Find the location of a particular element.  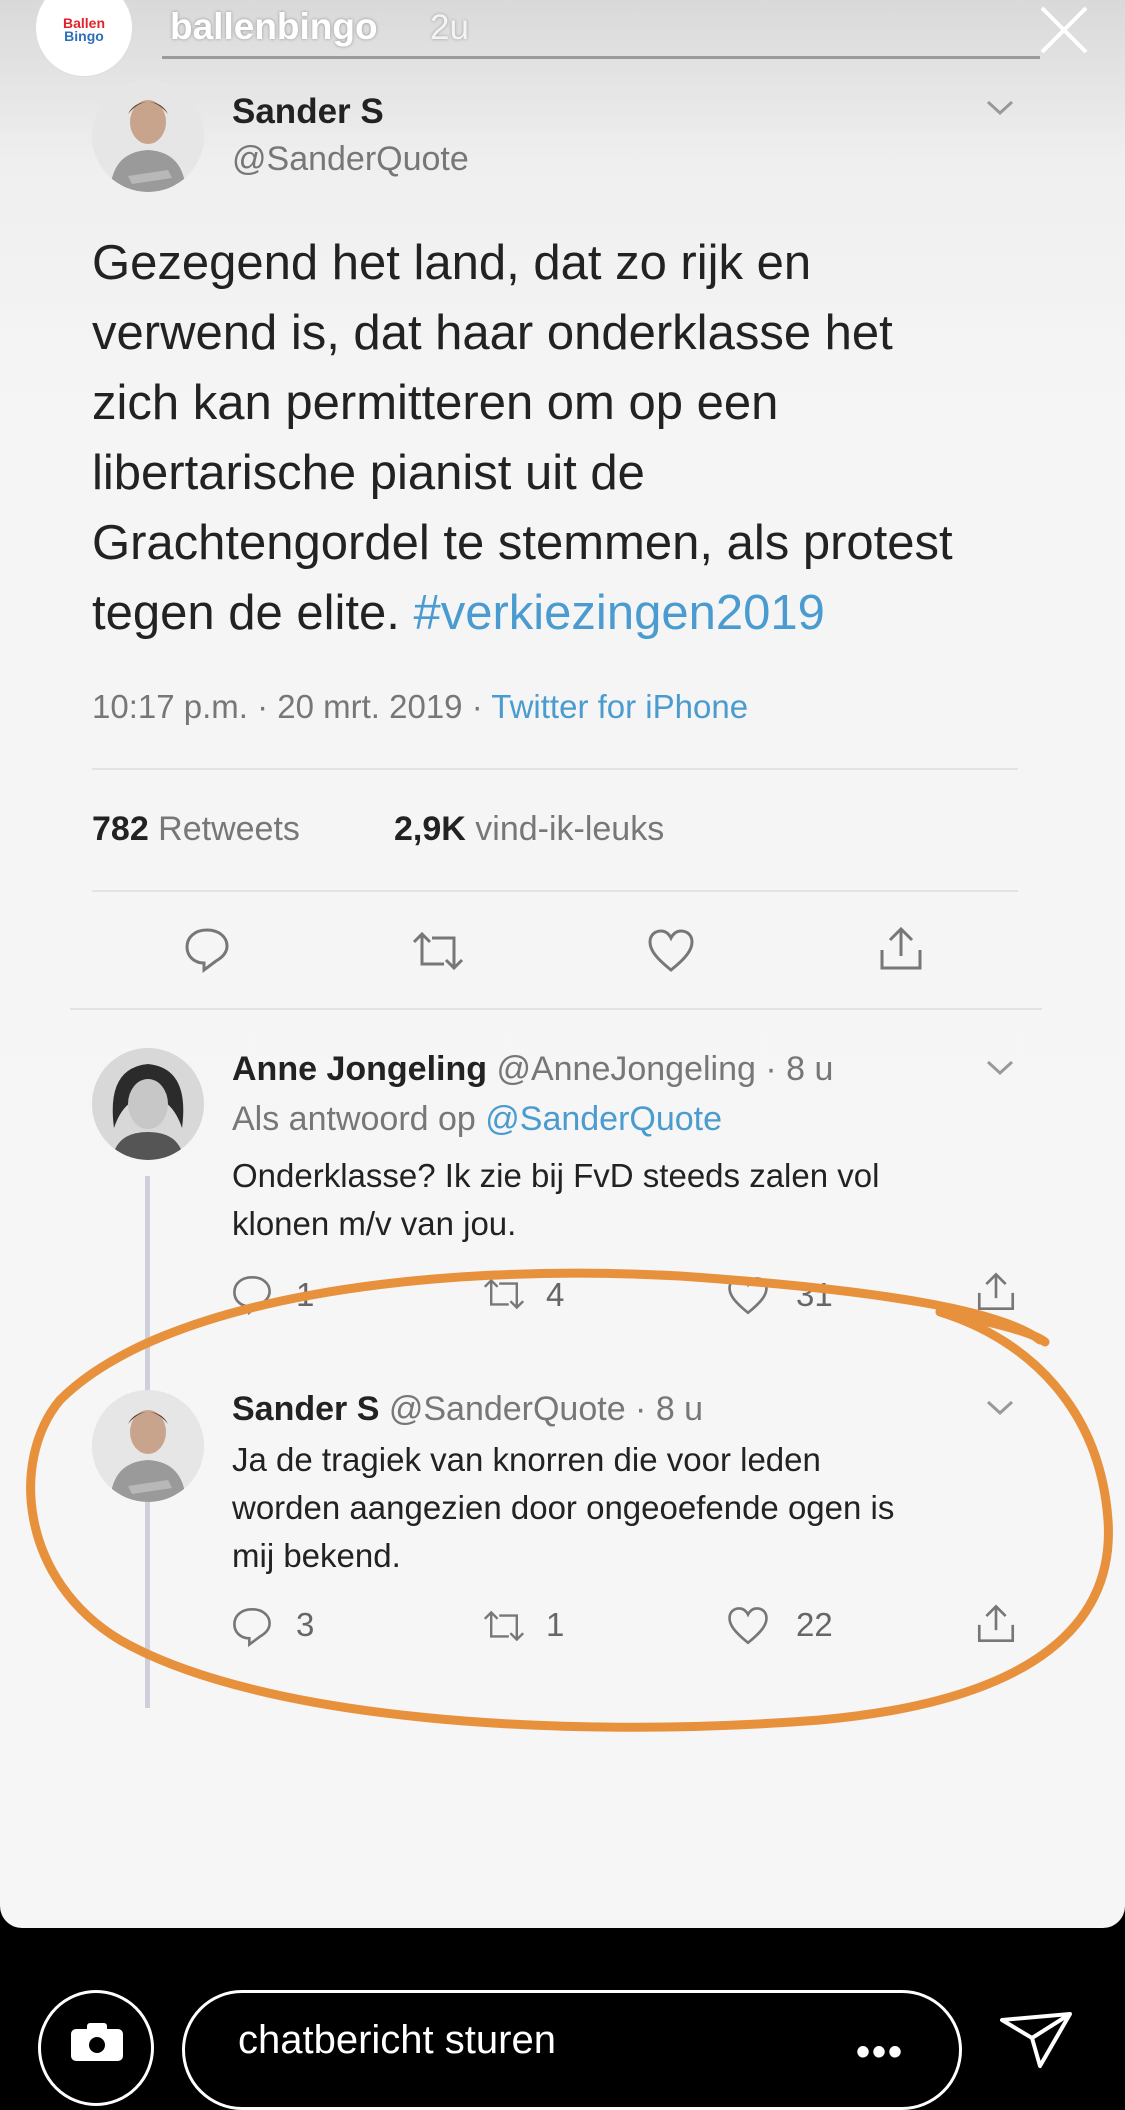

camera-button is located at coordinates (96, 2048).